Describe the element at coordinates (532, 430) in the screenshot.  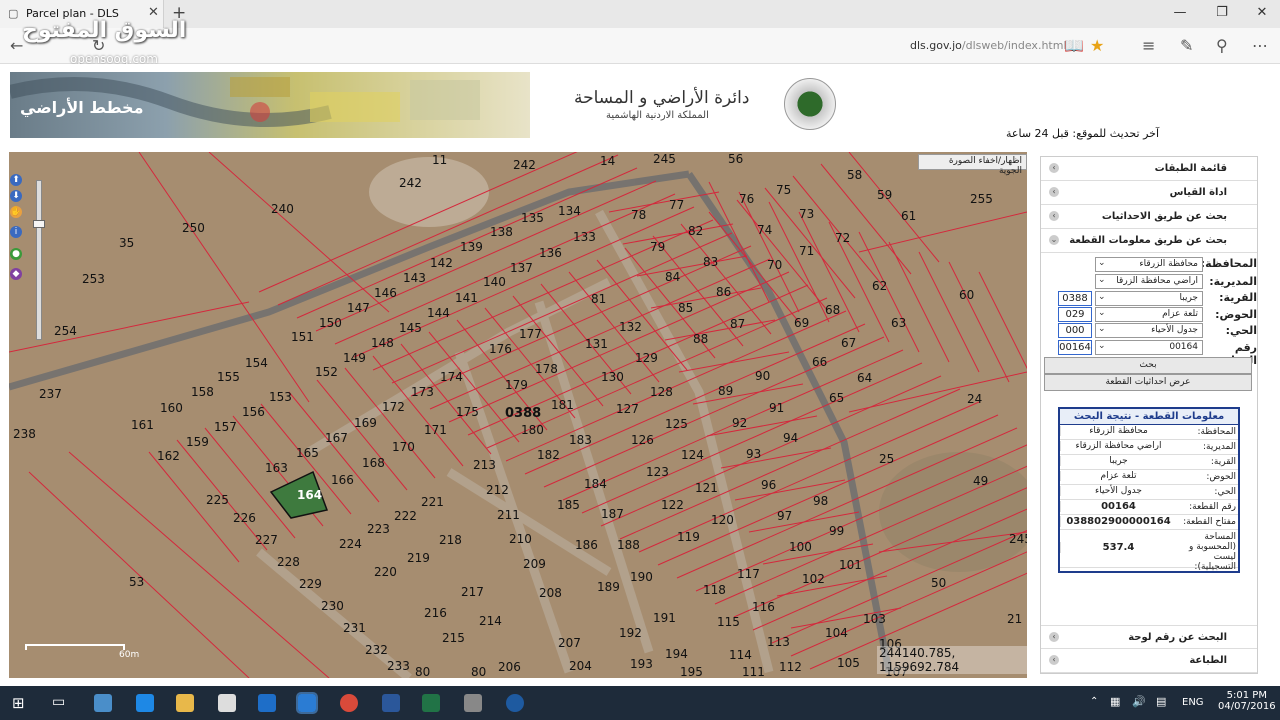
I see `parcel-label: 180` at that location.